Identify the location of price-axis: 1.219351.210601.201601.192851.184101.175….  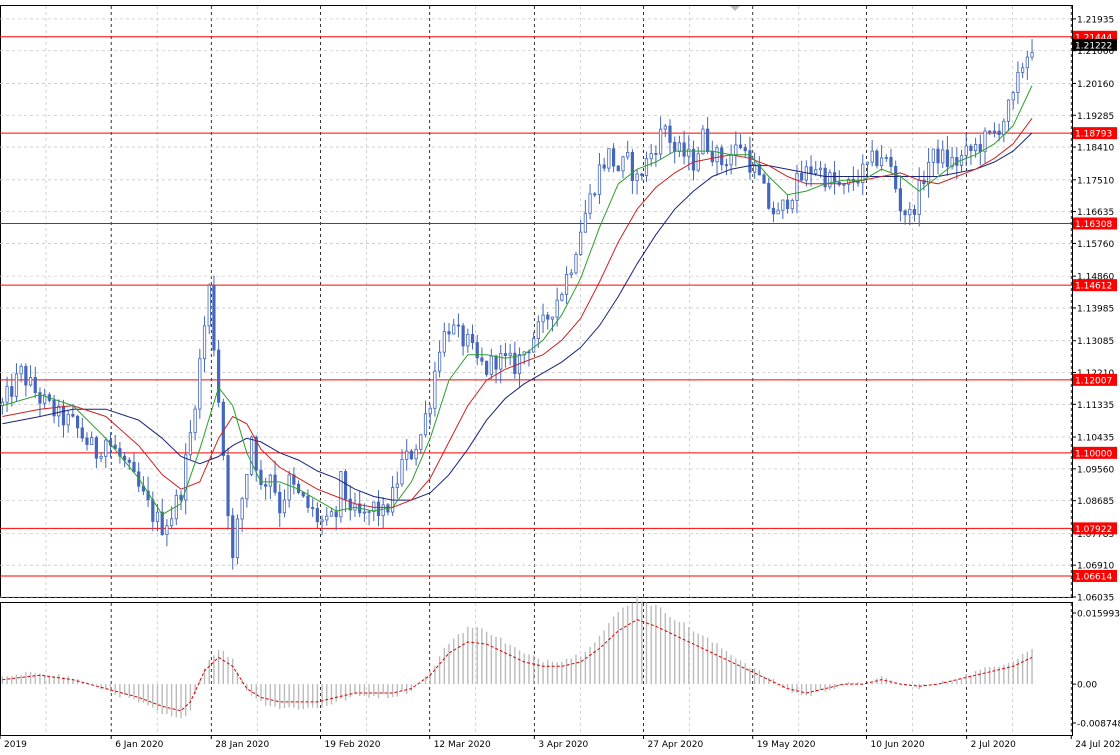
(1093, 309).